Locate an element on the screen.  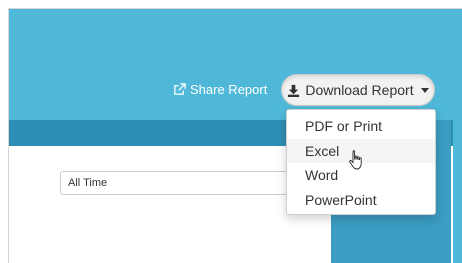
share-report-link: Share Report is located at coordinates (220, 89).